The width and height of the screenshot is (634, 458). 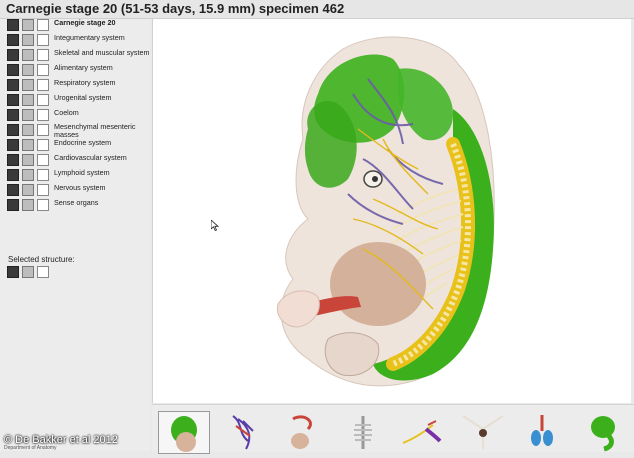 I want to click on sidebar-item-label: Mesenchymal mesenteric masses, so click(x=95, y=130).